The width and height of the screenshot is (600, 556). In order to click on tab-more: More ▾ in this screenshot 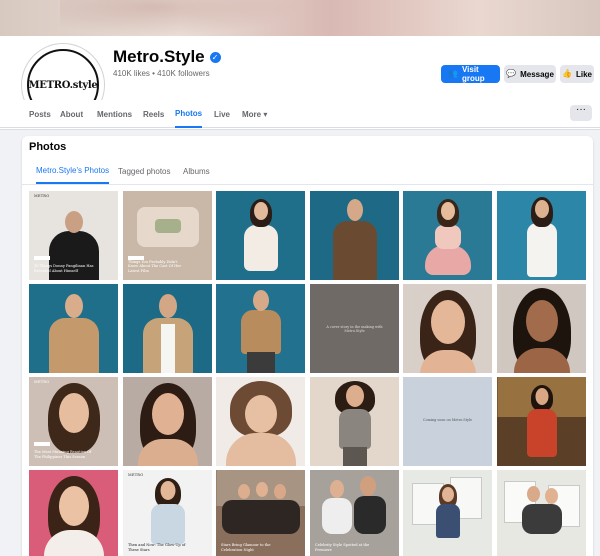, I will do `click(254, 114)`.